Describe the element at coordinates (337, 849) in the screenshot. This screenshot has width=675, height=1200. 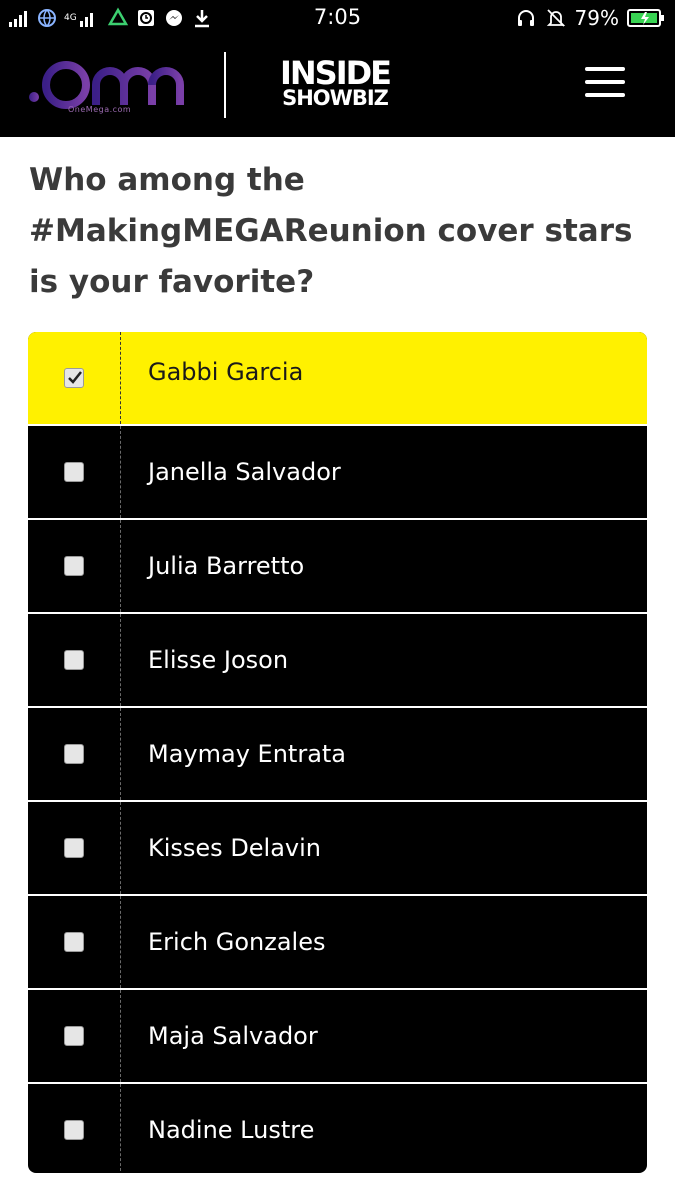
I see `poll-option: Kisses Delavin` at that location.